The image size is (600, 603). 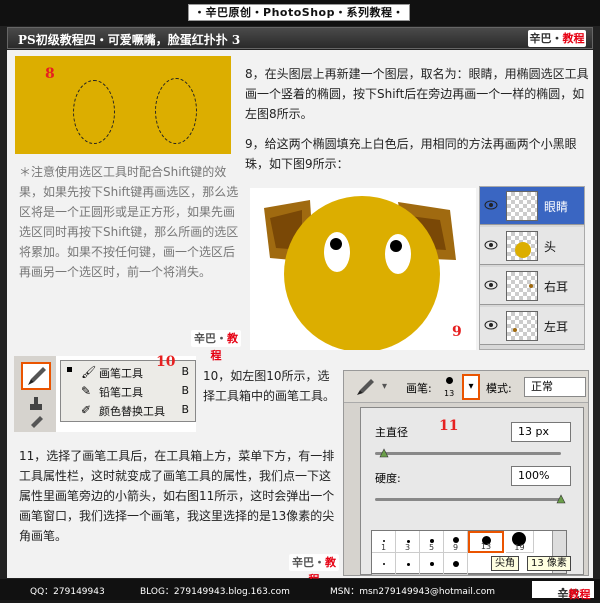 I want to click on layer-name: 右耳, so click(x=556, y=287).